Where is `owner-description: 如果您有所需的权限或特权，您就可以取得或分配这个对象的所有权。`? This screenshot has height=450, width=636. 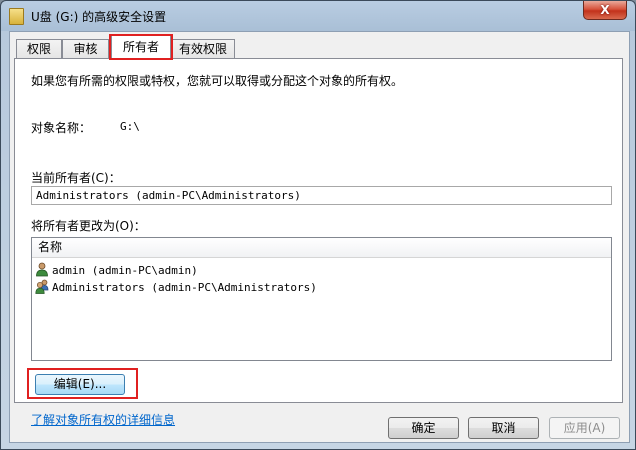
owner-description: 如果您有所需的权限或特权，您就可以取得或分配这个对象的所有权。 is located at coordinates (217, 81).